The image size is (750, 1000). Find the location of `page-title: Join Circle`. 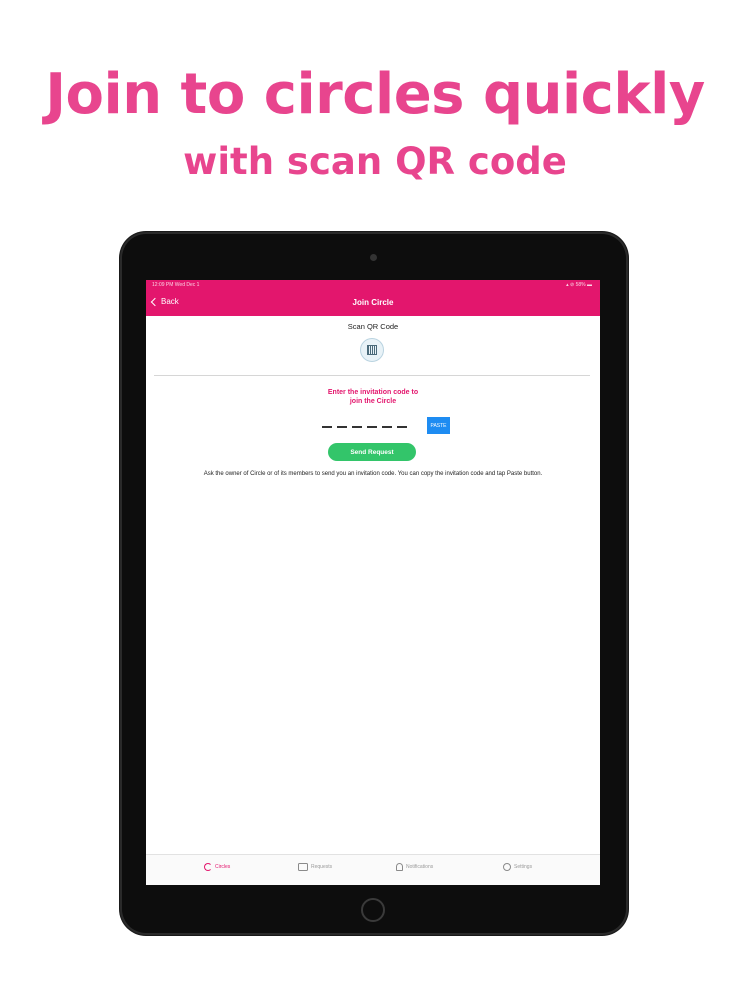

page-title: Join Circle is located at coordinates (373, 302).